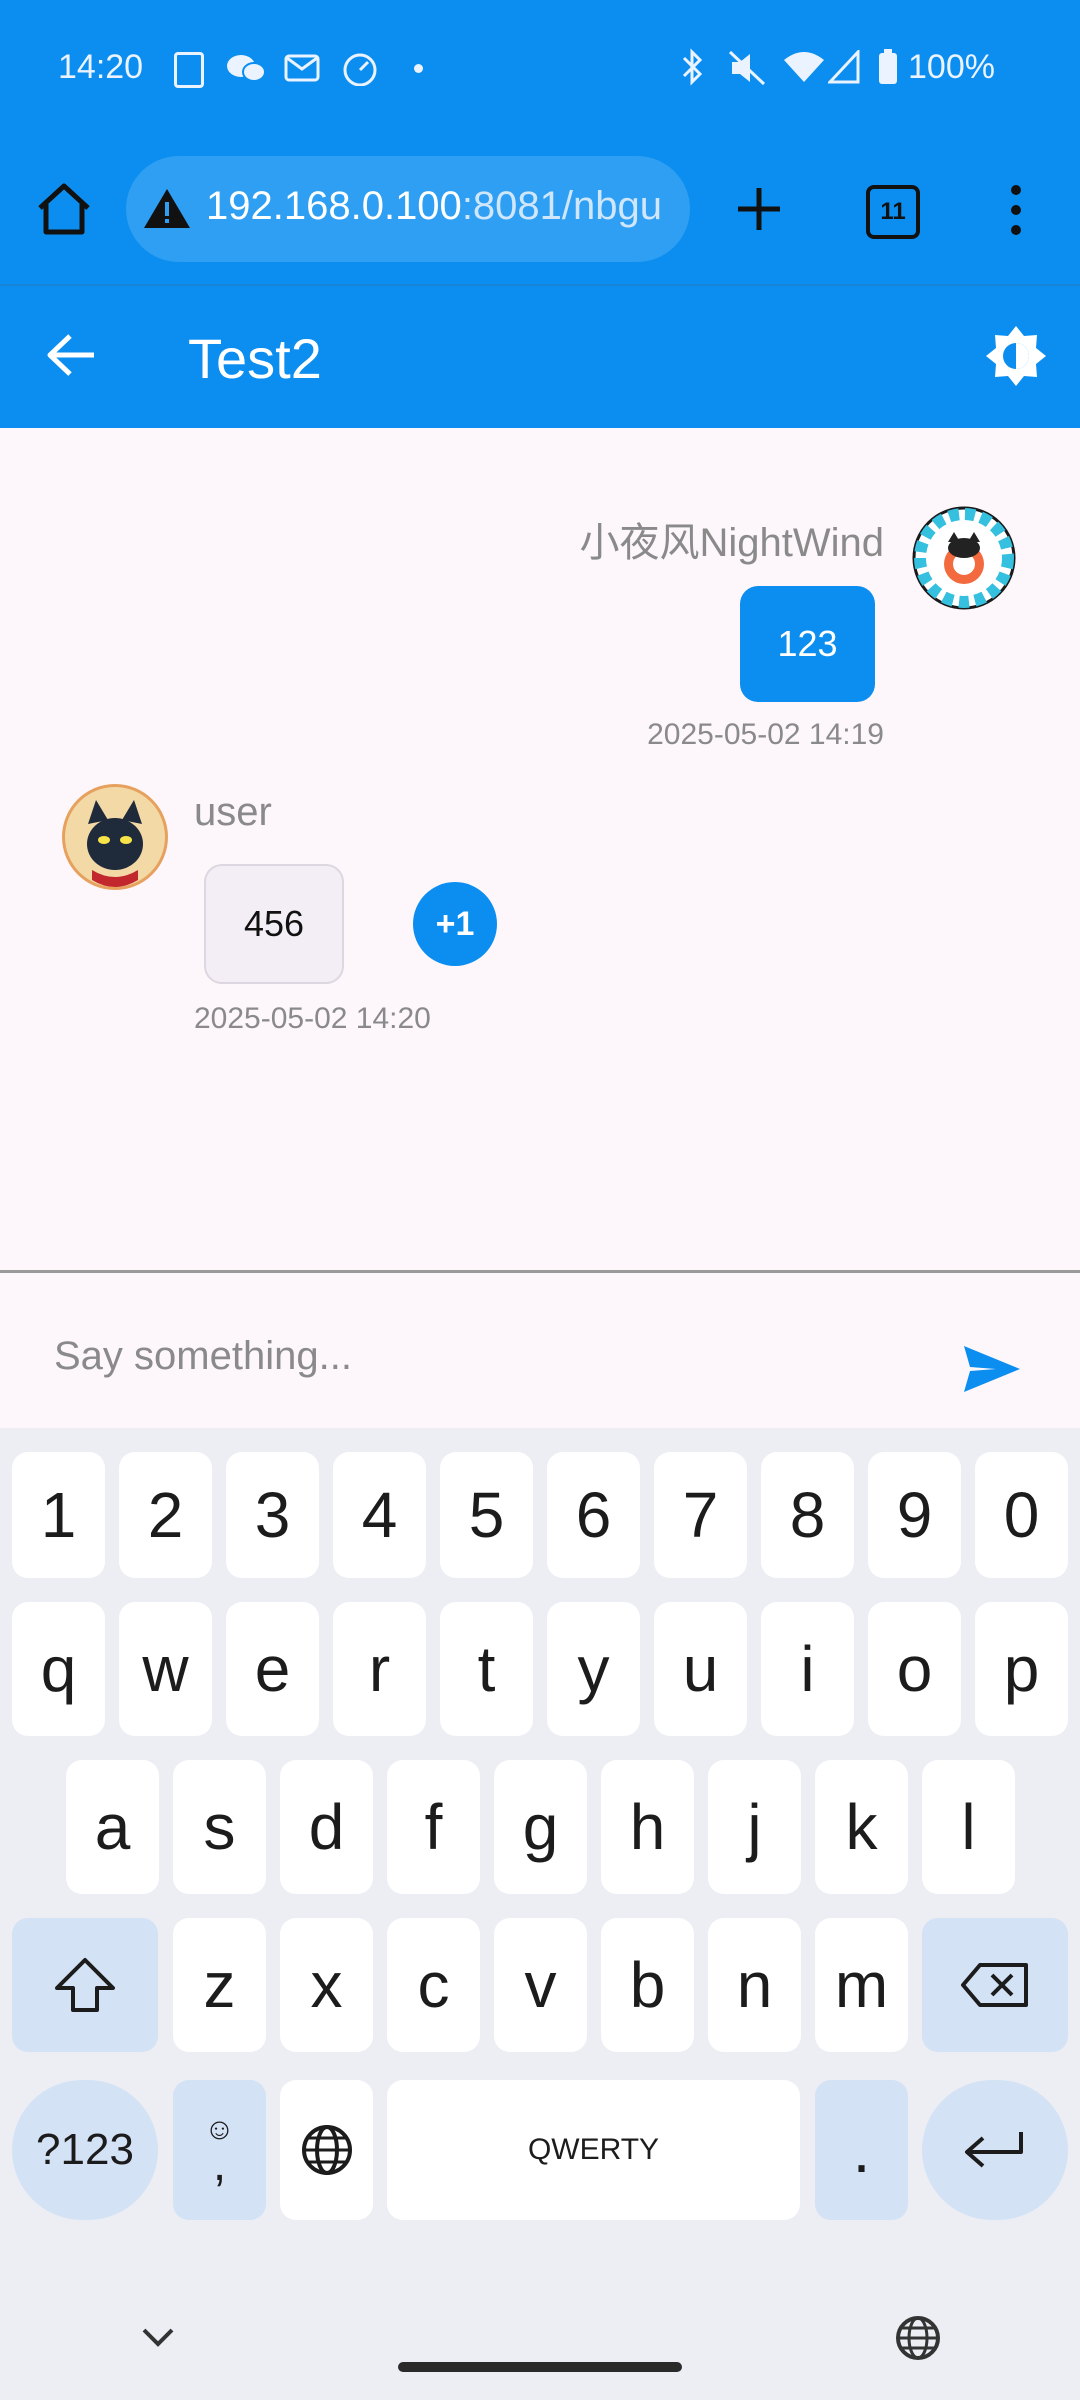 The image size is (1080, 2400). I want to click on key-s: s, so click(219, 1827).